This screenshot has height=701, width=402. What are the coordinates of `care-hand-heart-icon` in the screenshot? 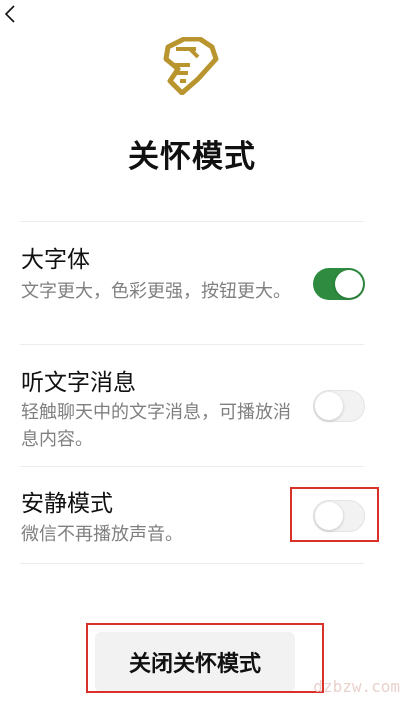 It's located at (191, 66).